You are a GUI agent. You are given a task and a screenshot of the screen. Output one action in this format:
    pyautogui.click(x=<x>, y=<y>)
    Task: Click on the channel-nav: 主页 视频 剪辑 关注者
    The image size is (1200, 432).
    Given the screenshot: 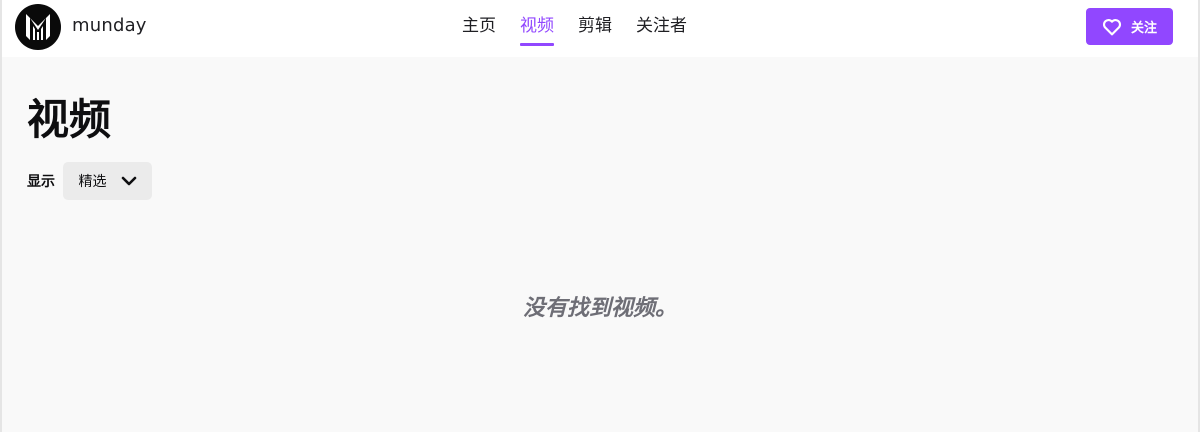 What is the action you would take?
    pyautogui.click(x=574, y=28)
    